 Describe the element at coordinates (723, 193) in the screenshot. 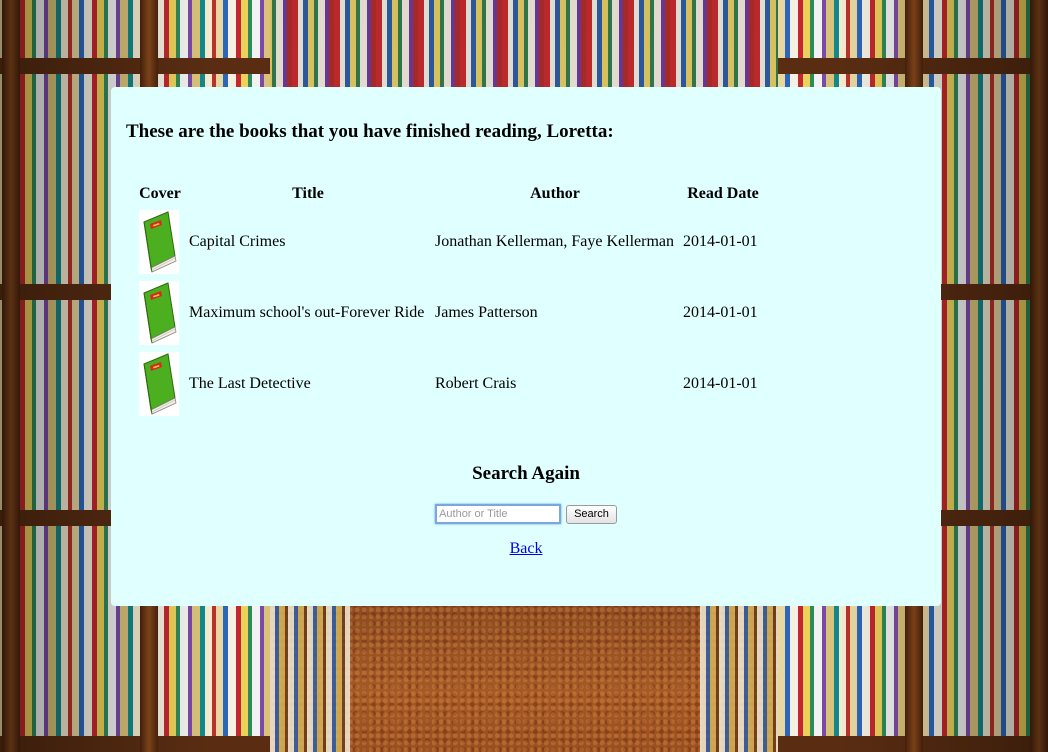

I see `column-header-read-date: Read Date` at that location.